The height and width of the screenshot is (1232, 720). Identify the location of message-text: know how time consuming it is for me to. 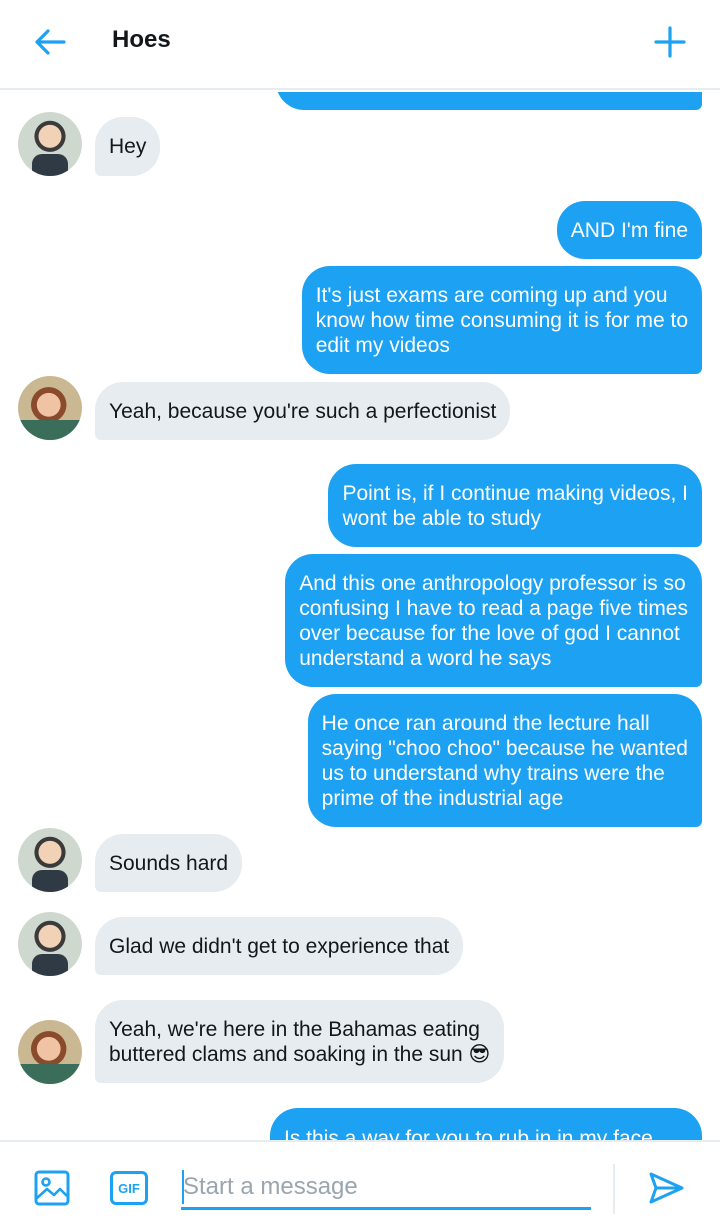
(501, 320).